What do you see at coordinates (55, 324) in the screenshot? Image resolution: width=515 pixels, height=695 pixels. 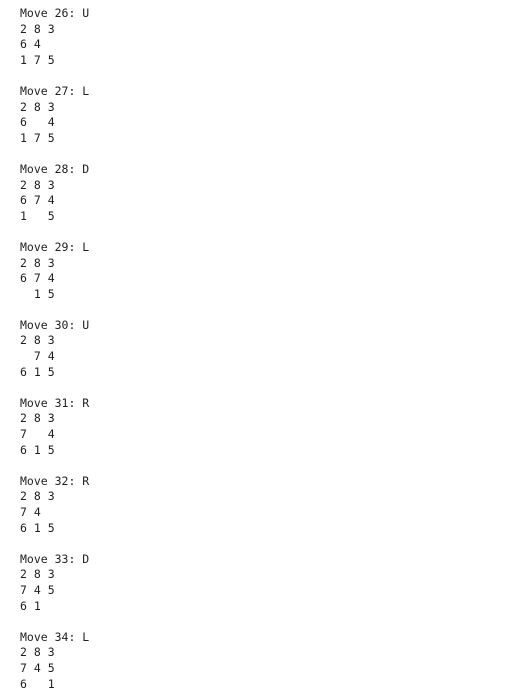 I see `move-header: Move 30: U` at bounding box center [55, 324].